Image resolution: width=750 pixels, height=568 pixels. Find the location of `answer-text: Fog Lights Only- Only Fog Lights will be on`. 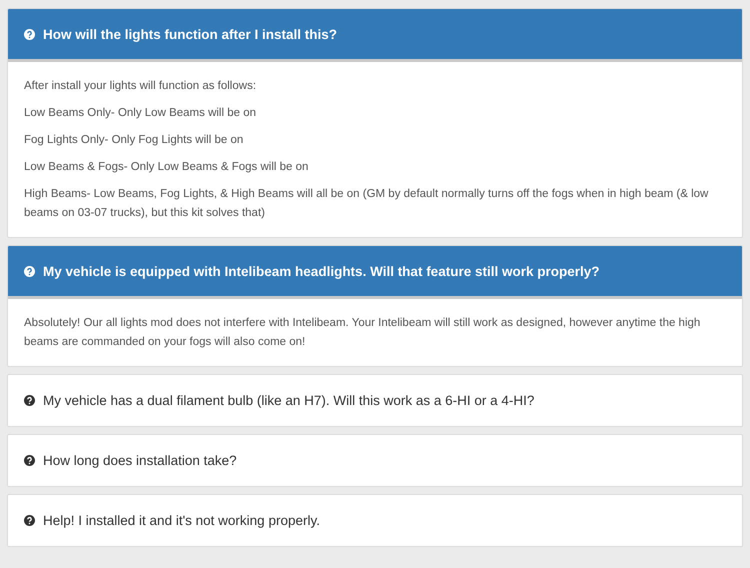

answer-text: Fog Lights Only- Only Fog Lights will be on is located at coordinates (134, 140).